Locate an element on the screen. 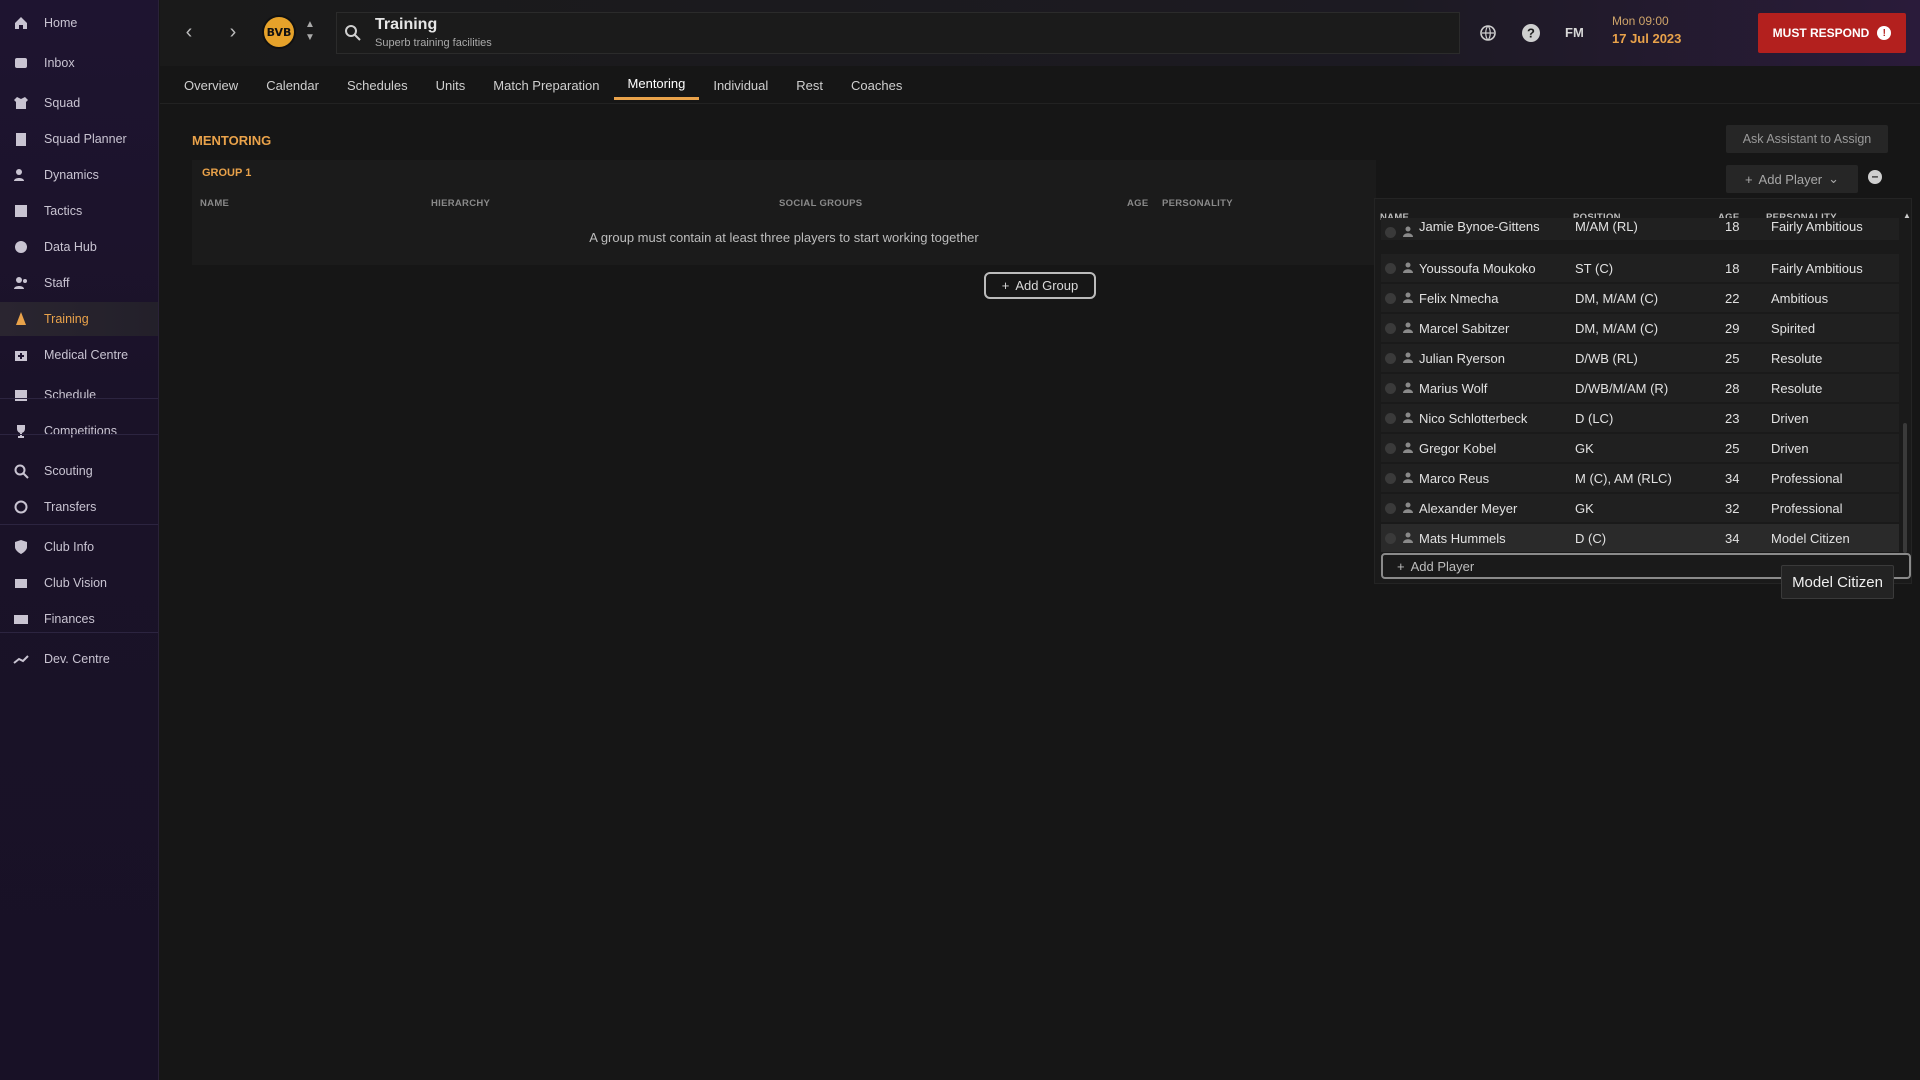 The width and height of the screenshot is (1920, 1080). player-name: Nico Schlotterbeck is located at coordinates (1473, 418).